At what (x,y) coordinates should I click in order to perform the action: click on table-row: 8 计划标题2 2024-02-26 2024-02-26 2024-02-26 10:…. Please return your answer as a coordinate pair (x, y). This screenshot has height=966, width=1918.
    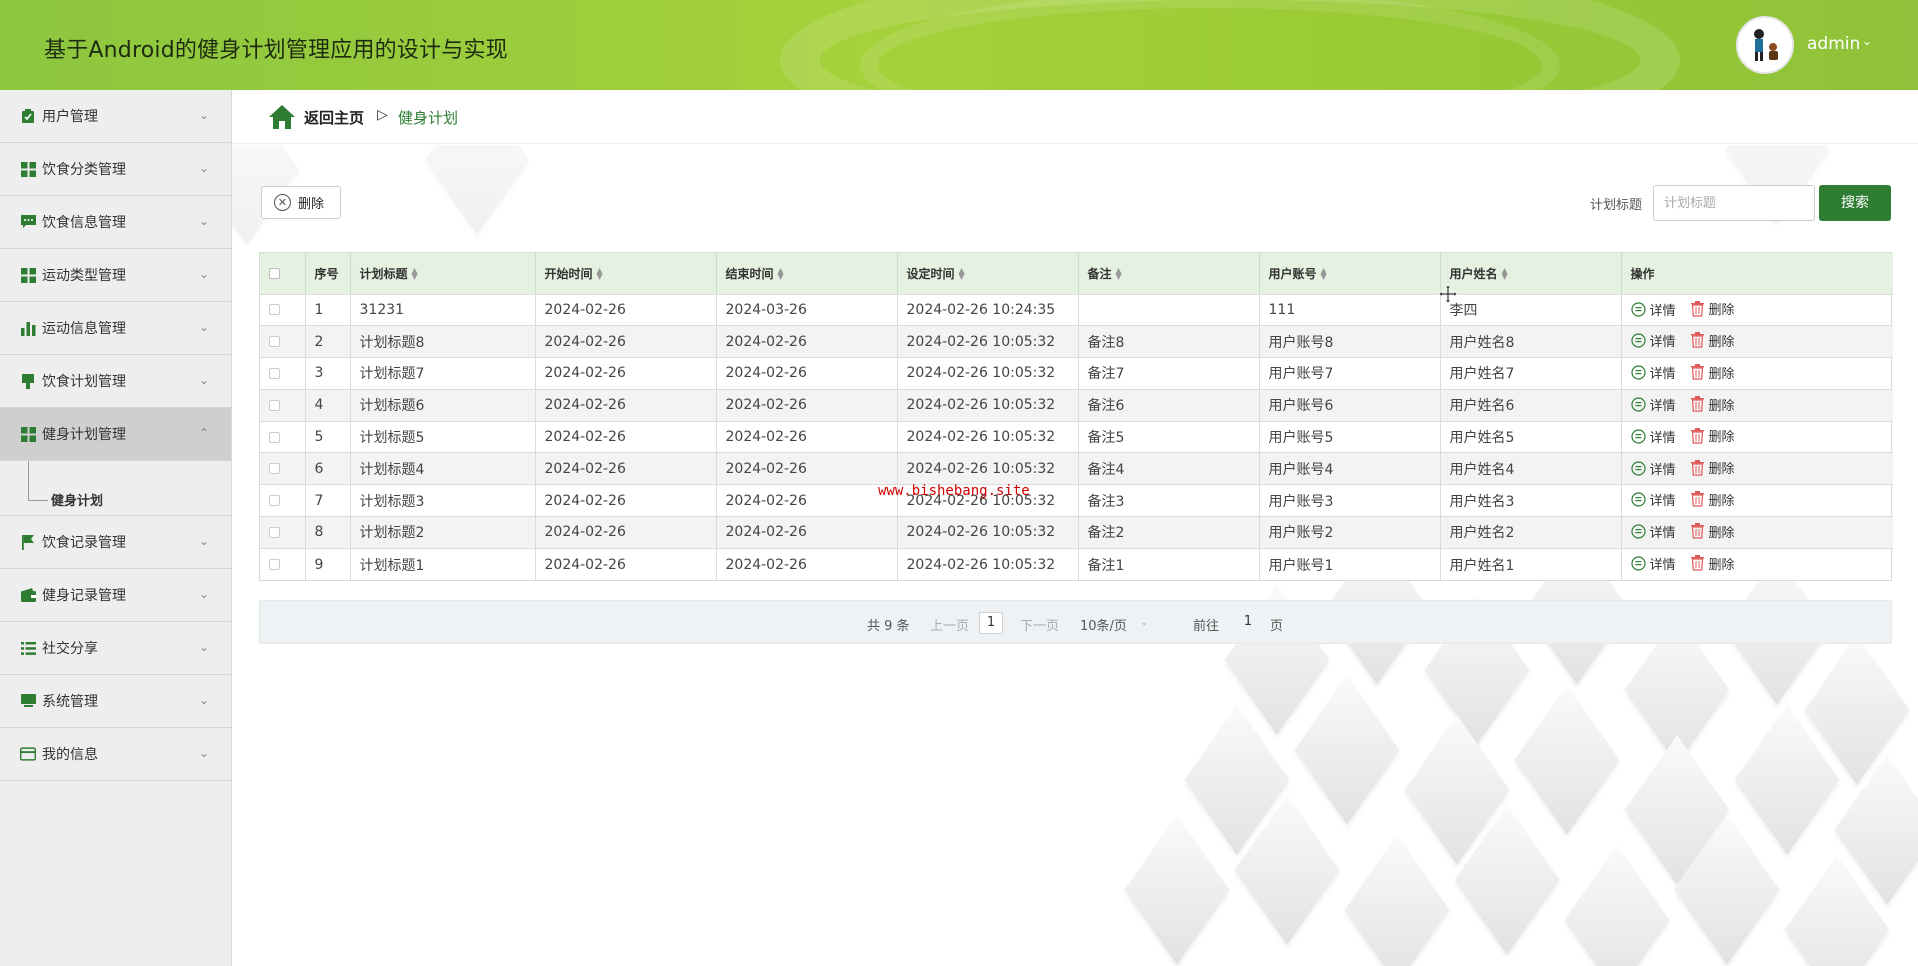
    Looking at the image, I should click on (1076, 532).